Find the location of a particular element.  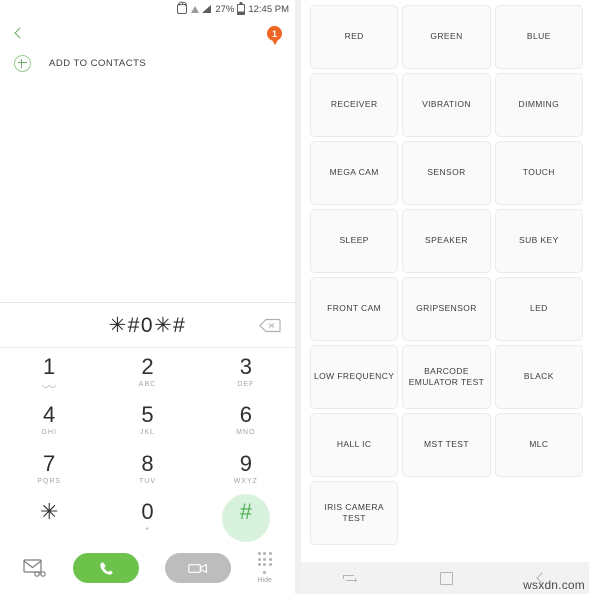

test-tile-green: GREEN is located at coordinates (446, 37).